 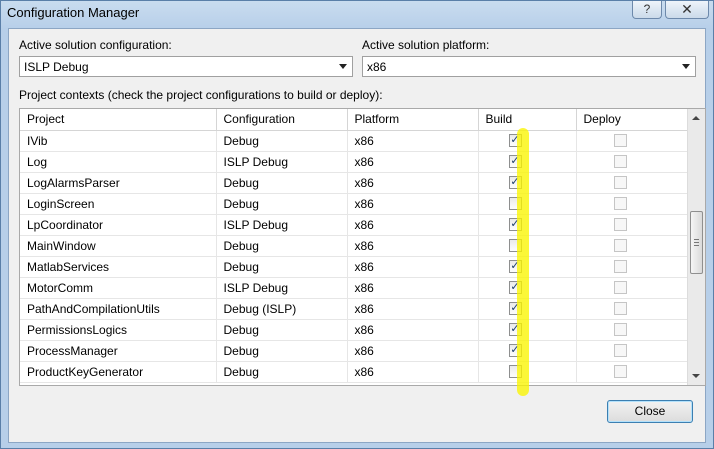 I want to click on project-cell: MainWindow, so click(x=118, y=246).